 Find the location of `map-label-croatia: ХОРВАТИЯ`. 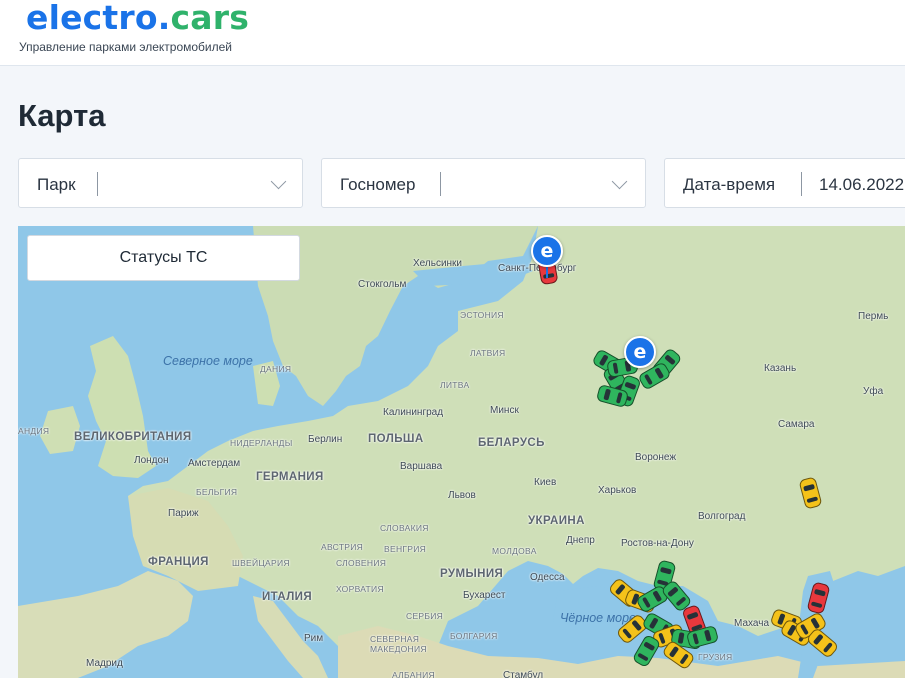

map-label-croatia: ХОРВАТИЯ is located at coordinates (360, 589).